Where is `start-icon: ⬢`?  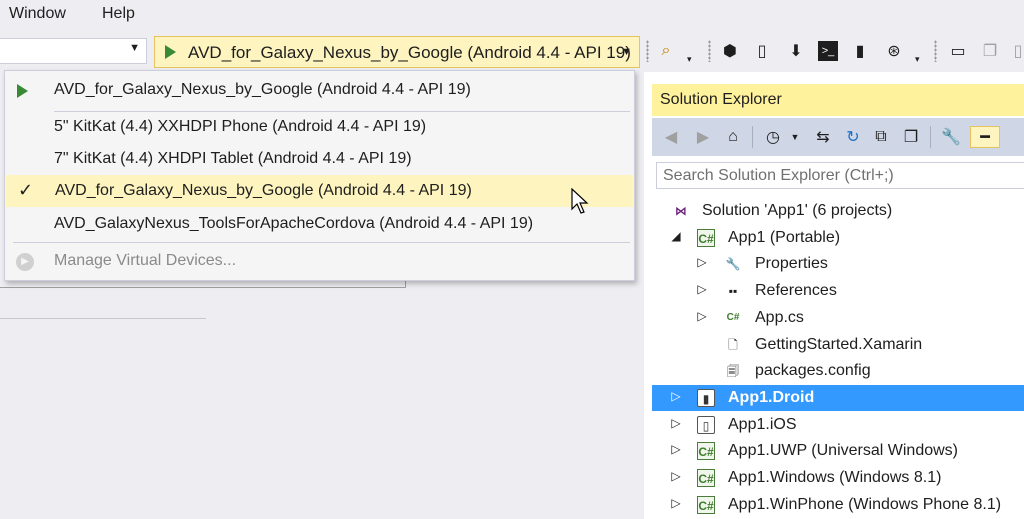
start-icon: ⬢ is located at coordinates (730, 51).